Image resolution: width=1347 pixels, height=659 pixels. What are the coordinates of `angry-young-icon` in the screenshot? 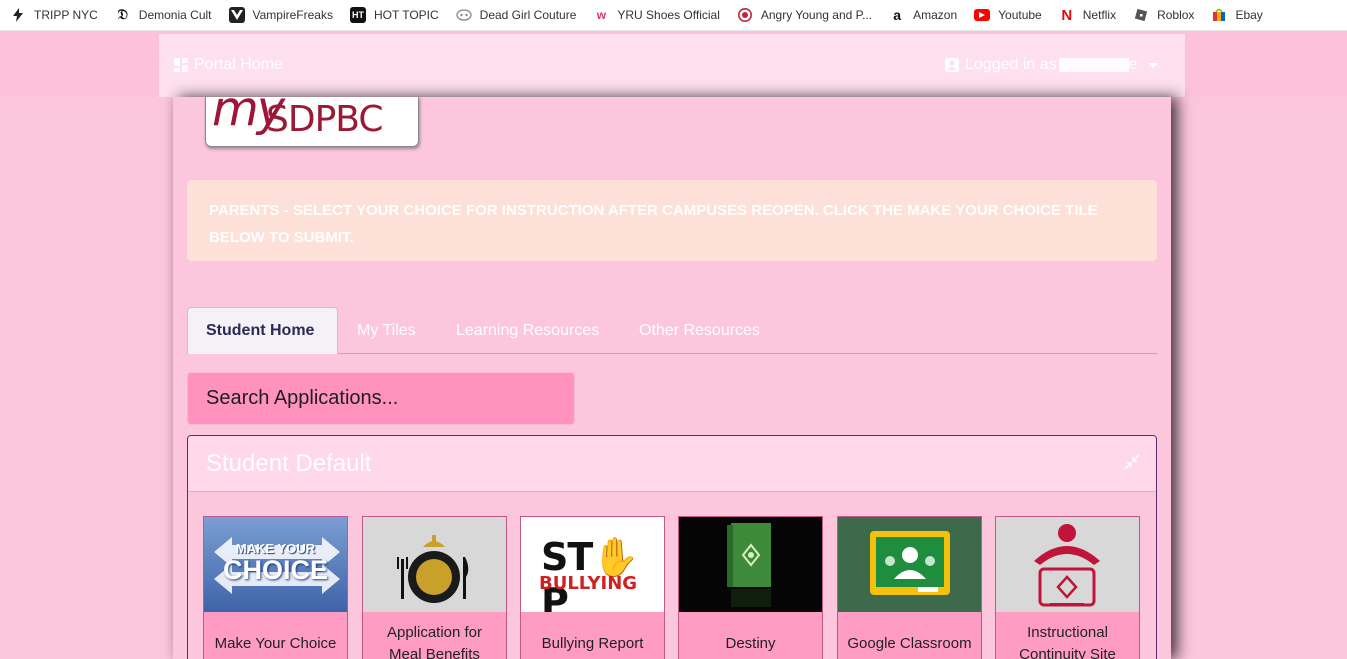 It's located at (745, 15).